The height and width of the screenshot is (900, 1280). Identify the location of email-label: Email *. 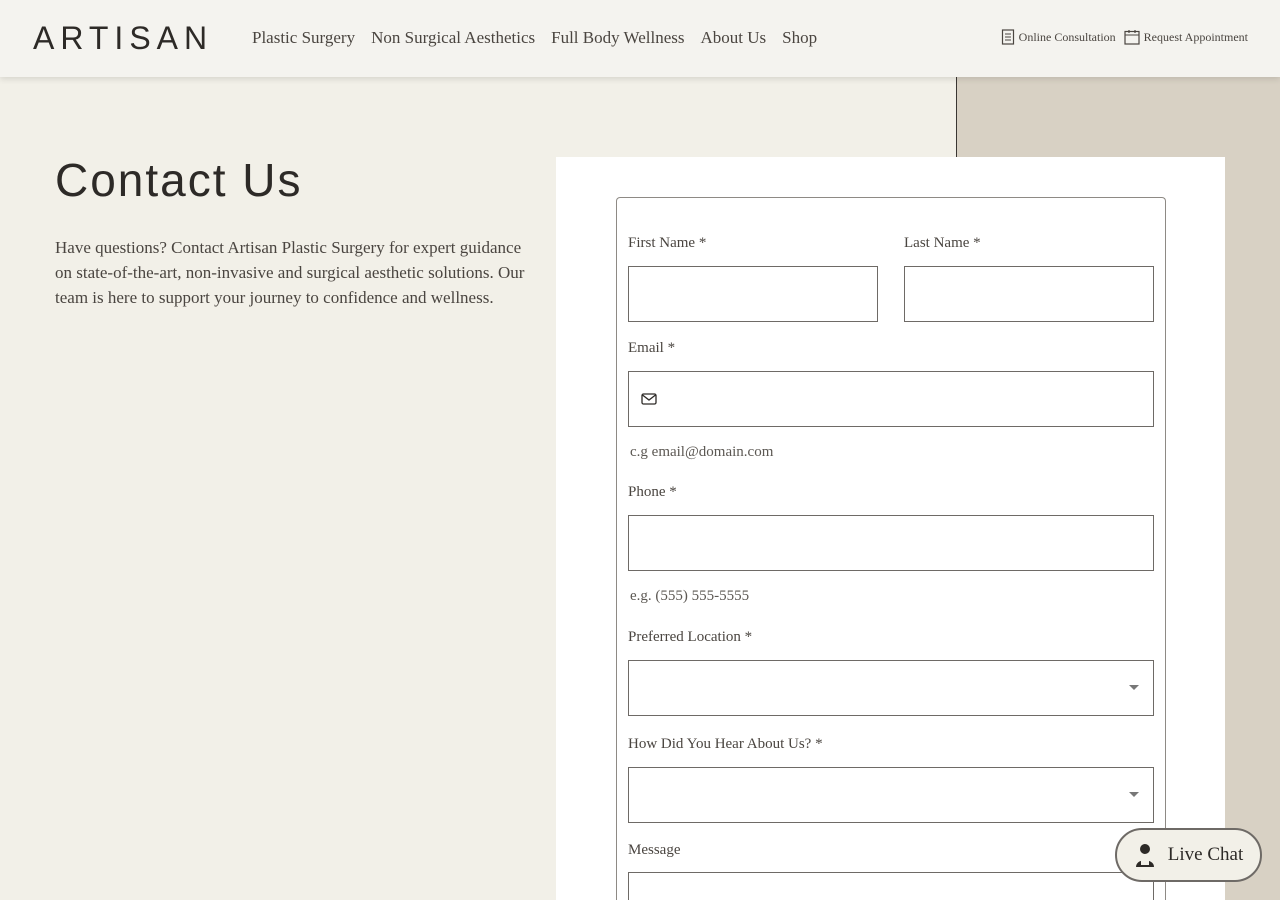
(652, 348).